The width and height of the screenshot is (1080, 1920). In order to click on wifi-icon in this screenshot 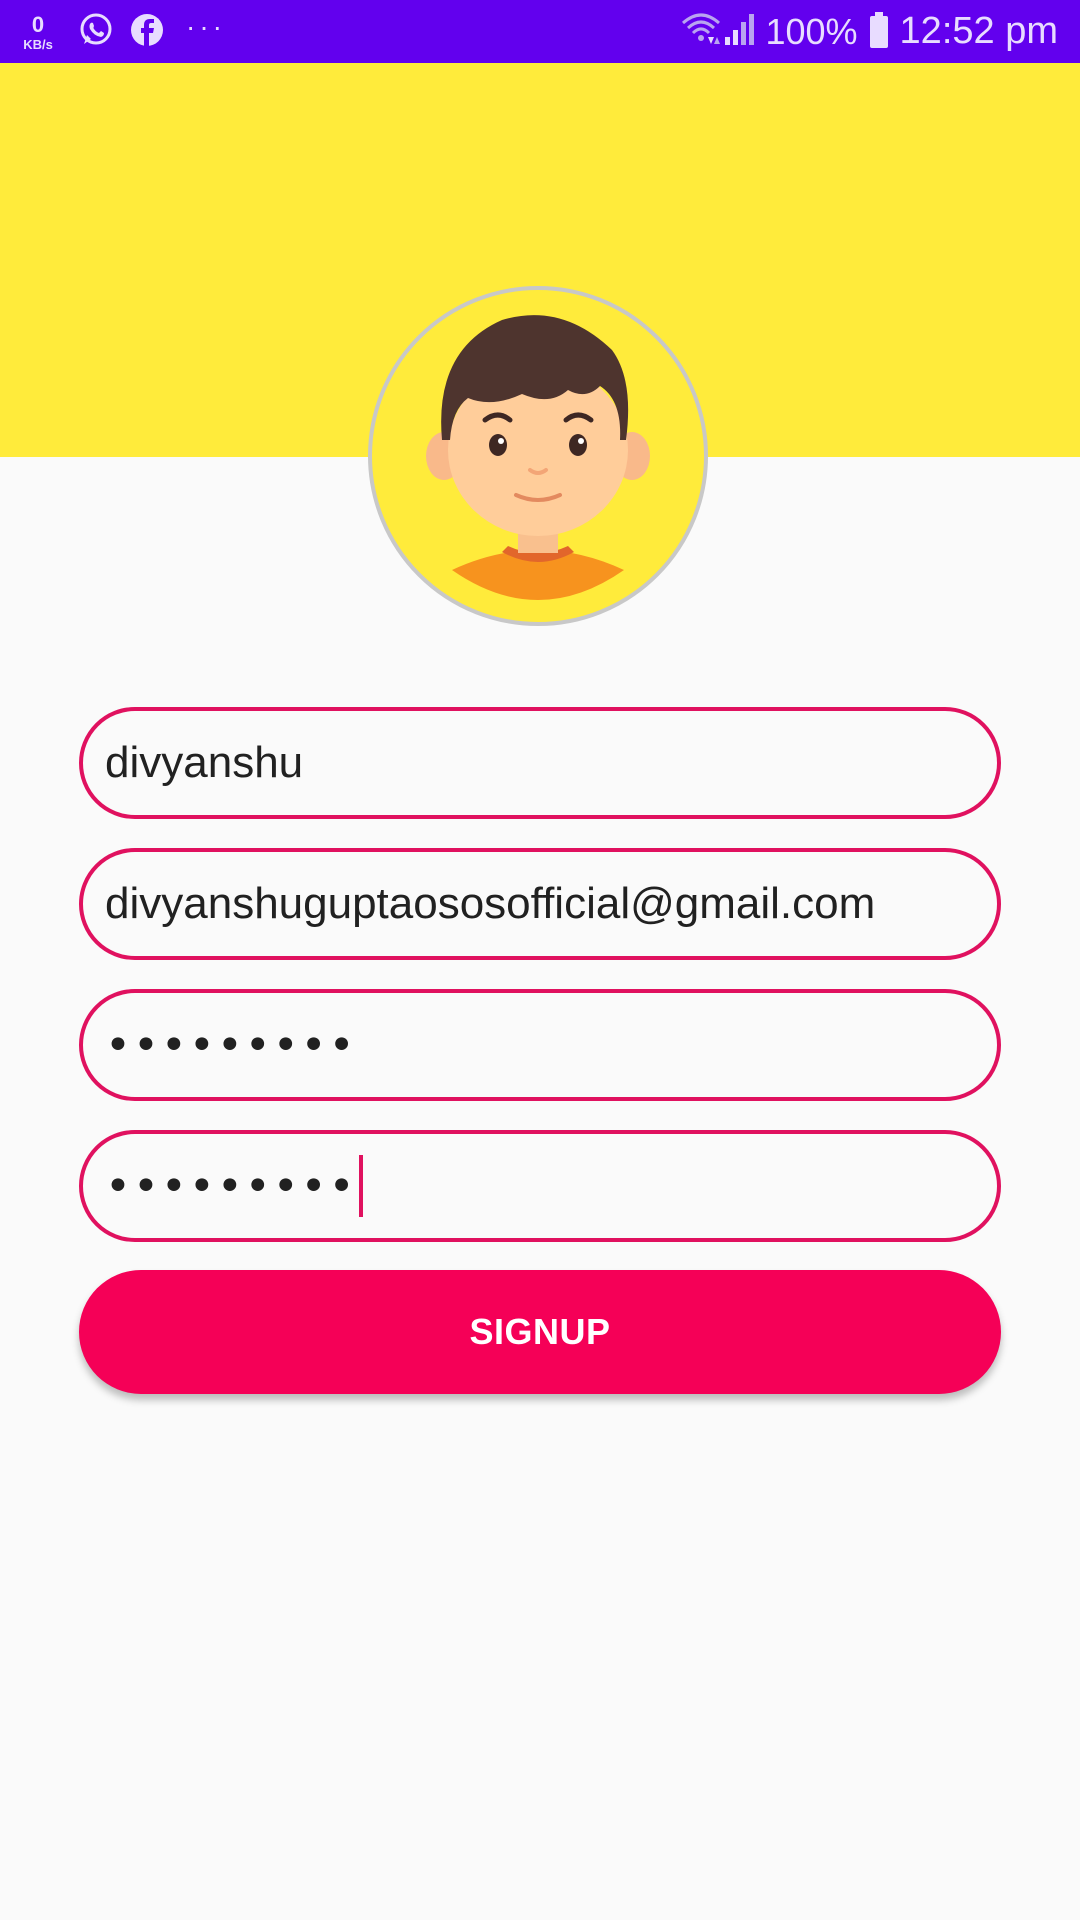, I will do `click(701, 31)`.